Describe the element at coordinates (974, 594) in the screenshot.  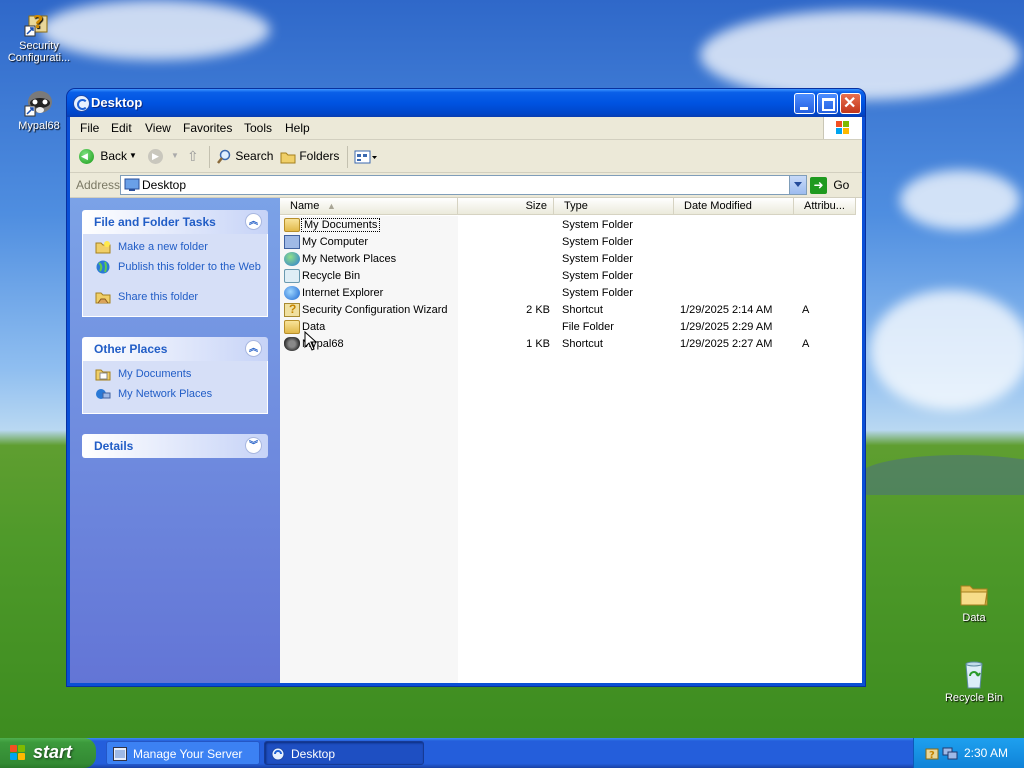
I see `folder-icon` at that location.